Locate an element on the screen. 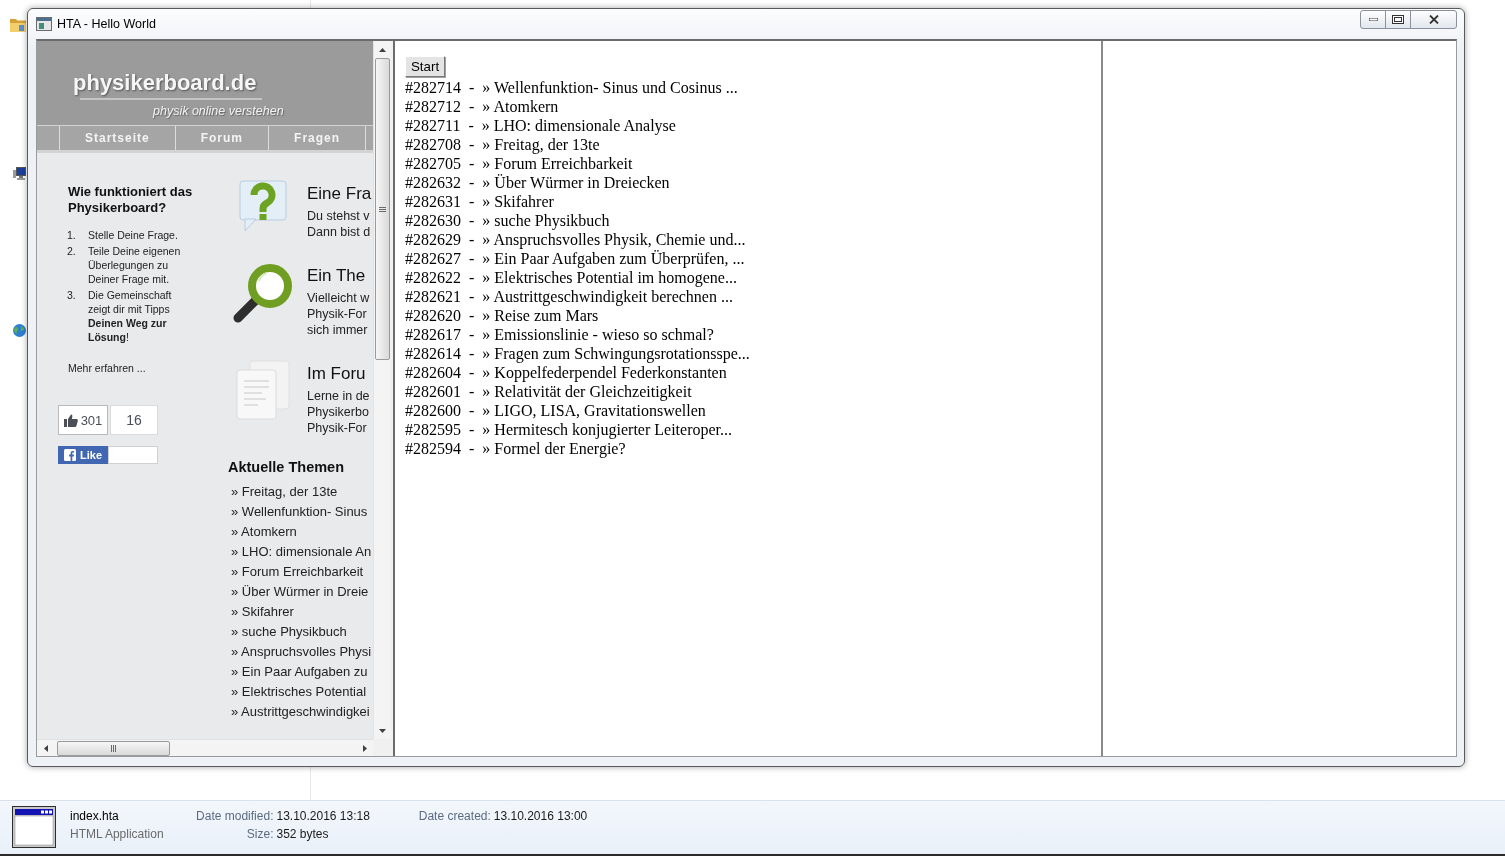 This screenshot has height=856, width=1505. feature-text: sich immer is located at coordinates (337, 330).